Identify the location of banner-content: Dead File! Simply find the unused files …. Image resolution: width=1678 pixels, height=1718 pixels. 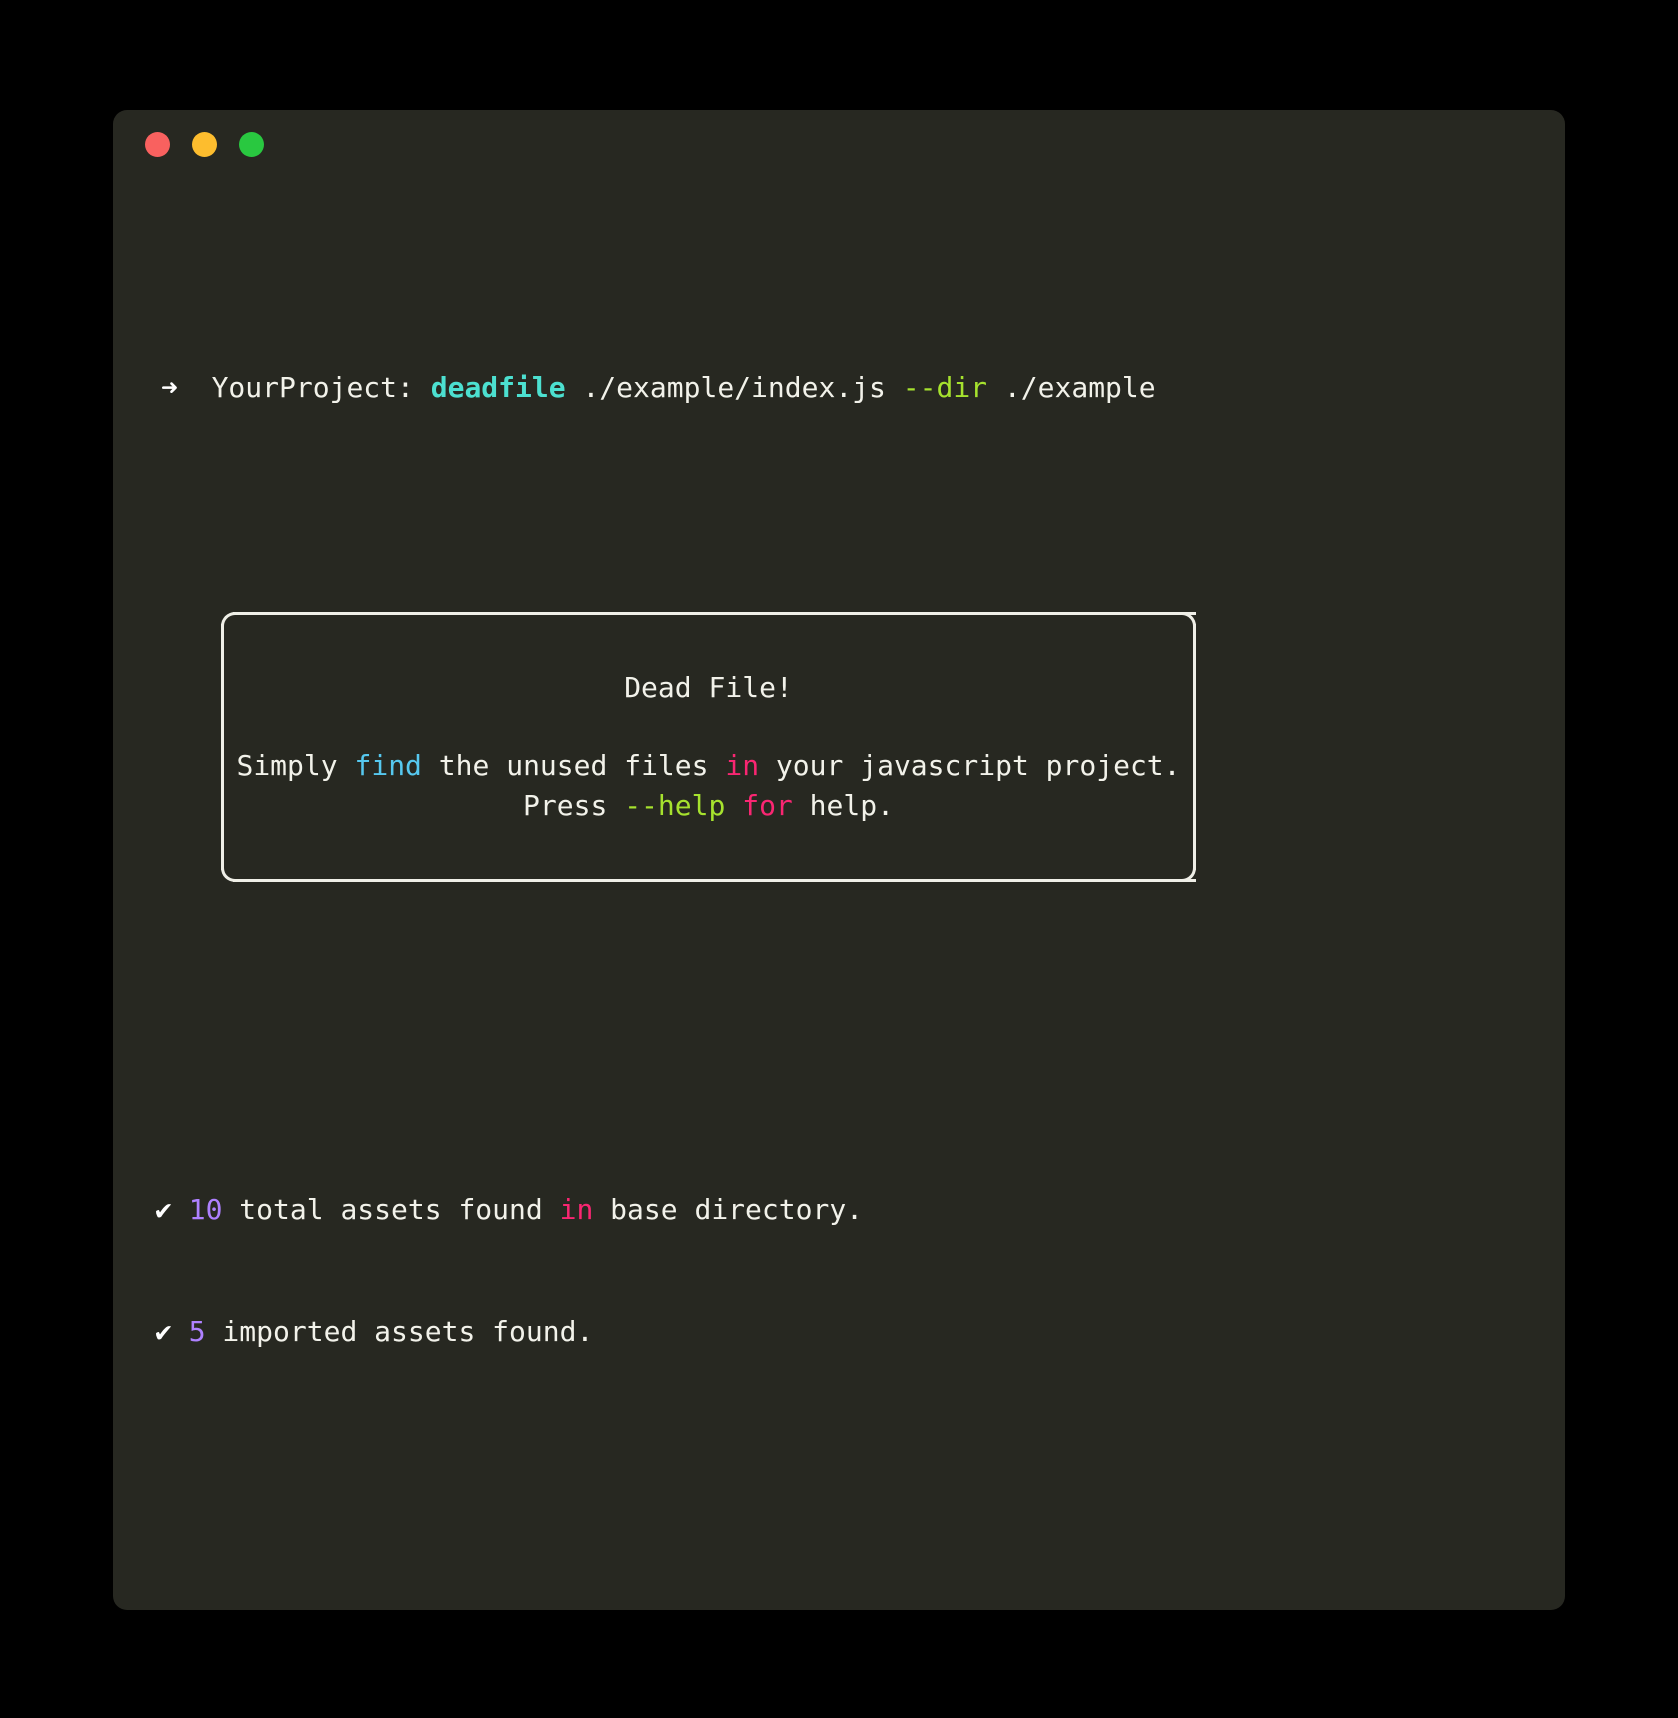
(708, 747).